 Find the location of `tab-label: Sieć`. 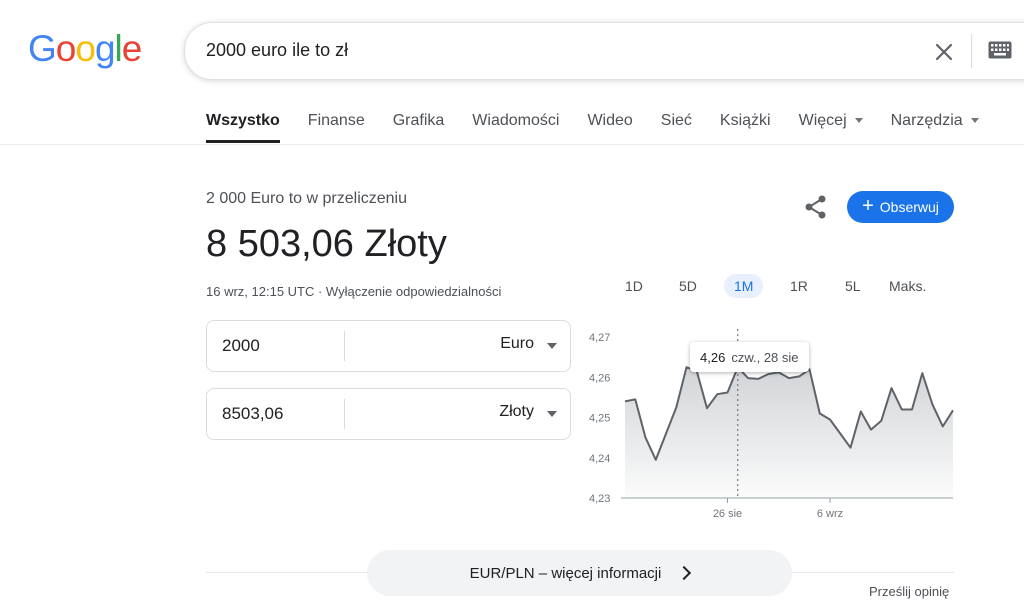

tab-label: Sieć is located at coordinates (676, 120).